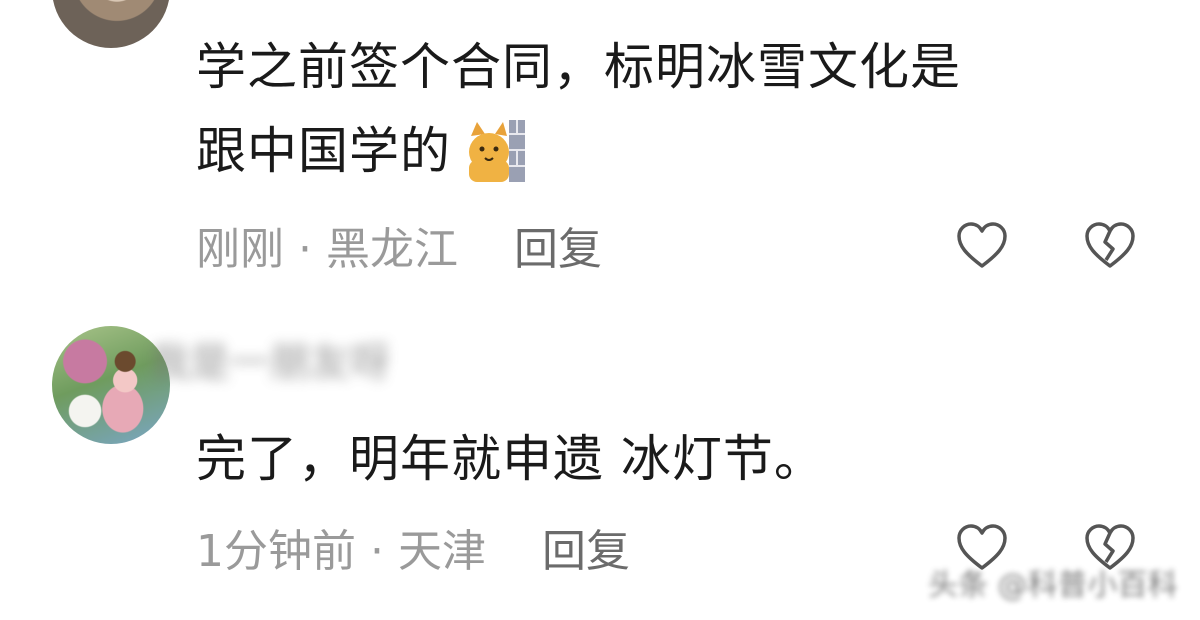 This screenshot has height=620, width=1200. What do you see at coordinates (276, 551) in the screenshot?
I see `comment-time: 1分钟前` at bounding box center [276, 551].